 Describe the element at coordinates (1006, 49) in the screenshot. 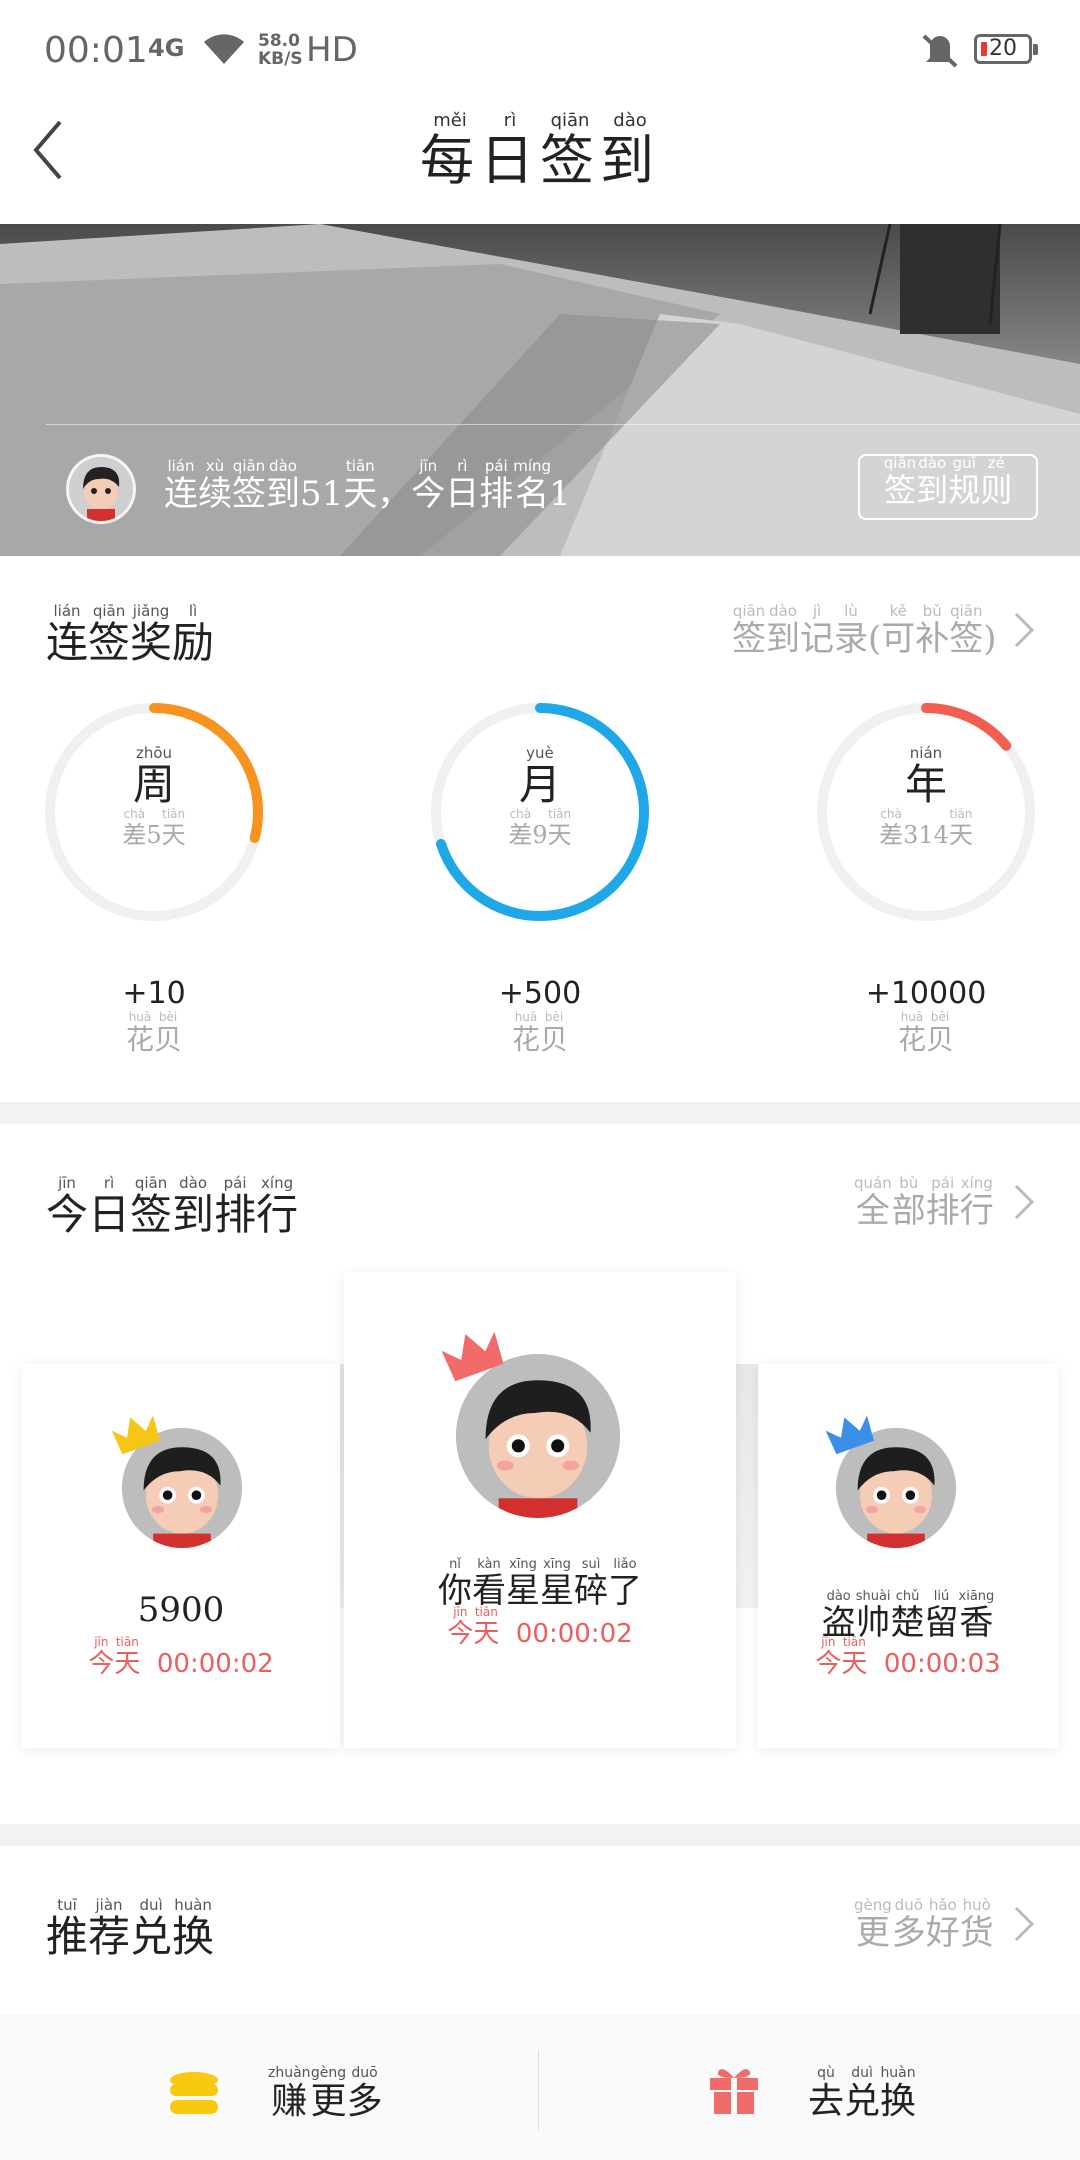

I see `battery-icon: 20` at that location.